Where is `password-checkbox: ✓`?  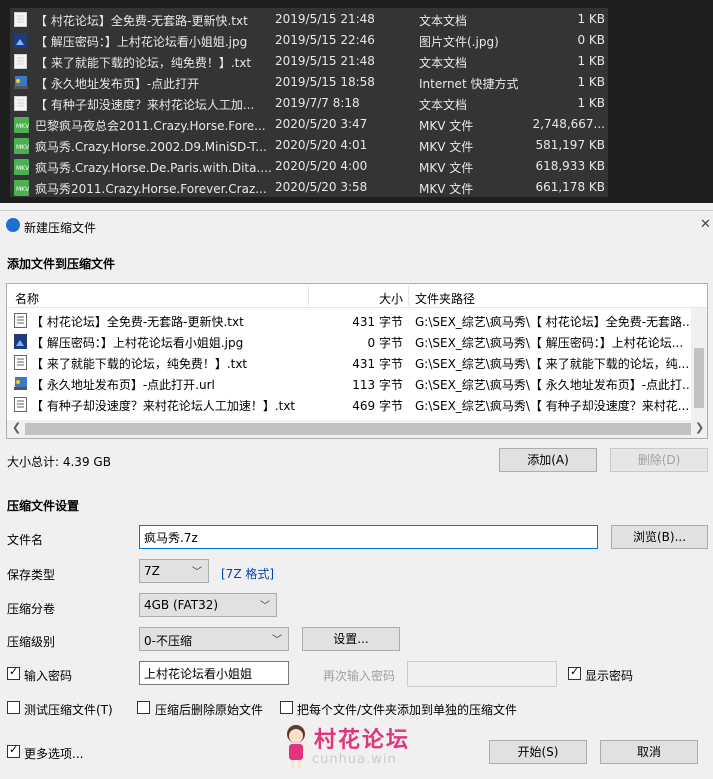
password-checkbox: ✓ is located at coordinates (13, 672).